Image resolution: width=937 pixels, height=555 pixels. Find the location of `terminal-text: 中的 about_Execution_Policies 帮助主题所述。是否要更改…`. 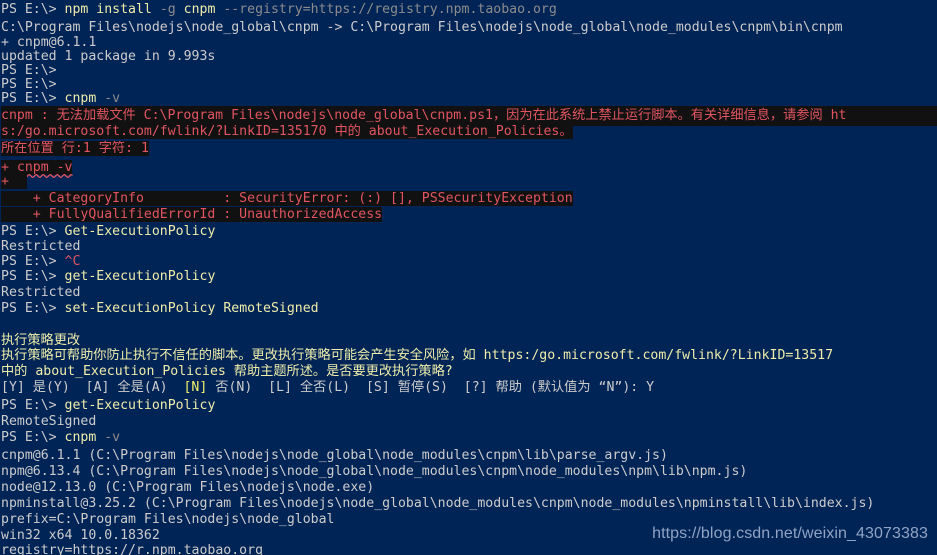

terminal-text: 中的 about_Execution_Policies 帮助主题所述。是否要更改… is located at coordinates (227, 371).